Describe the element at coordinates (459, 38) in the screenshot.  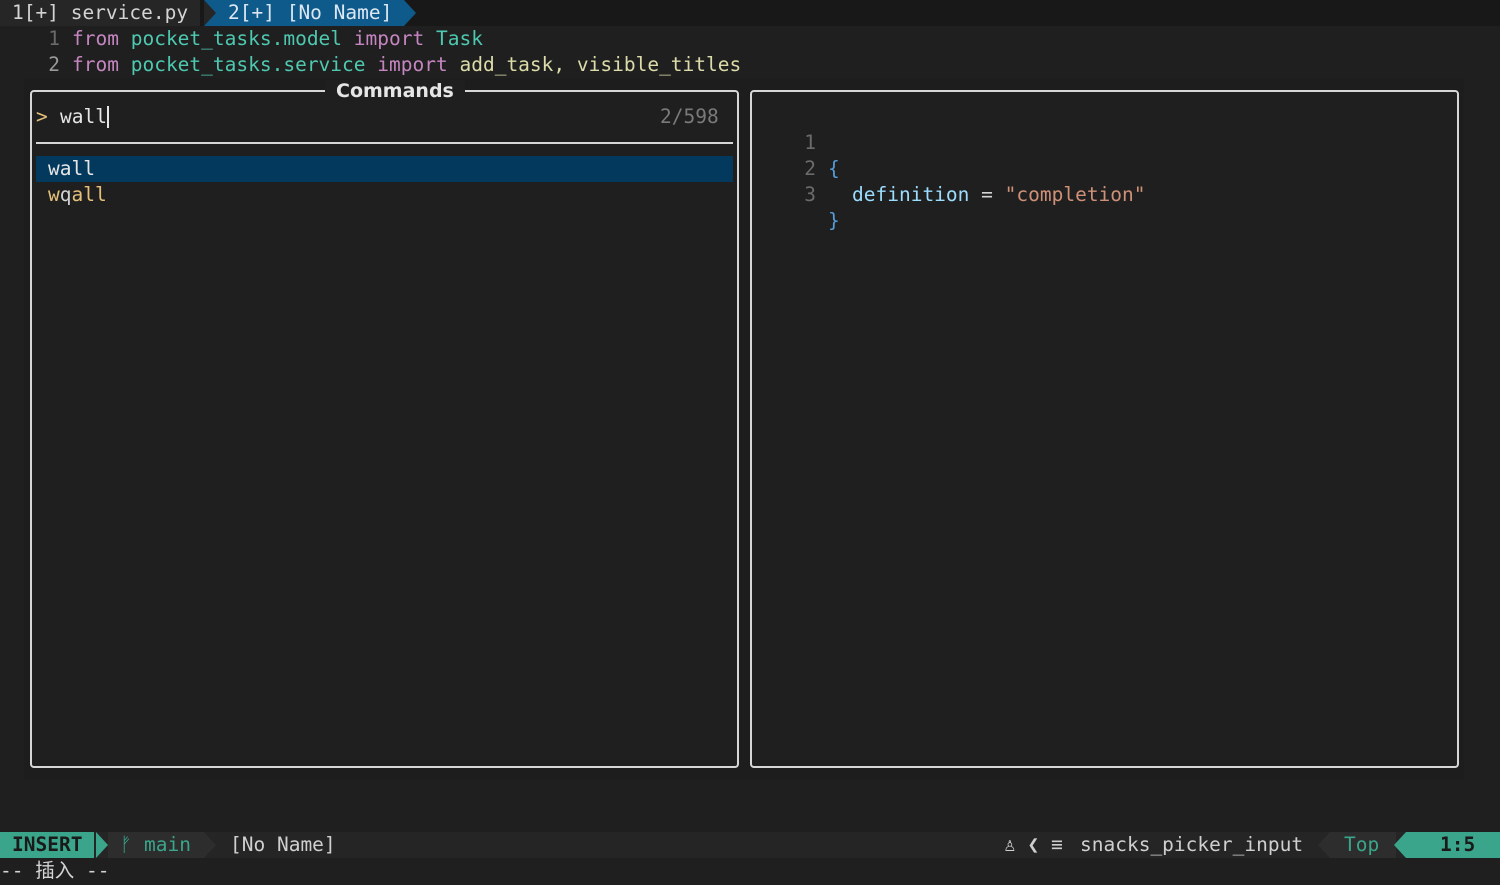
I see `import-names: Task` at that location.